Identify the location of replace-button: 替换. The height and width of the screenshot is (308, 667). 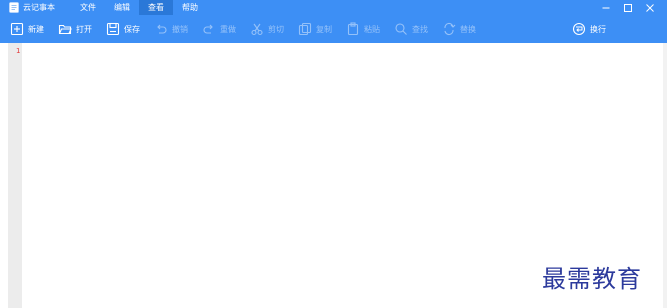
(459, 29).